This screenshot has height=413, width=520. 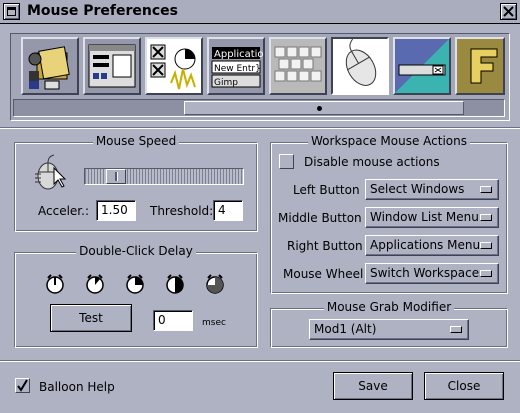 I want to click on keyboard-icon, so click(x=298, y=66).